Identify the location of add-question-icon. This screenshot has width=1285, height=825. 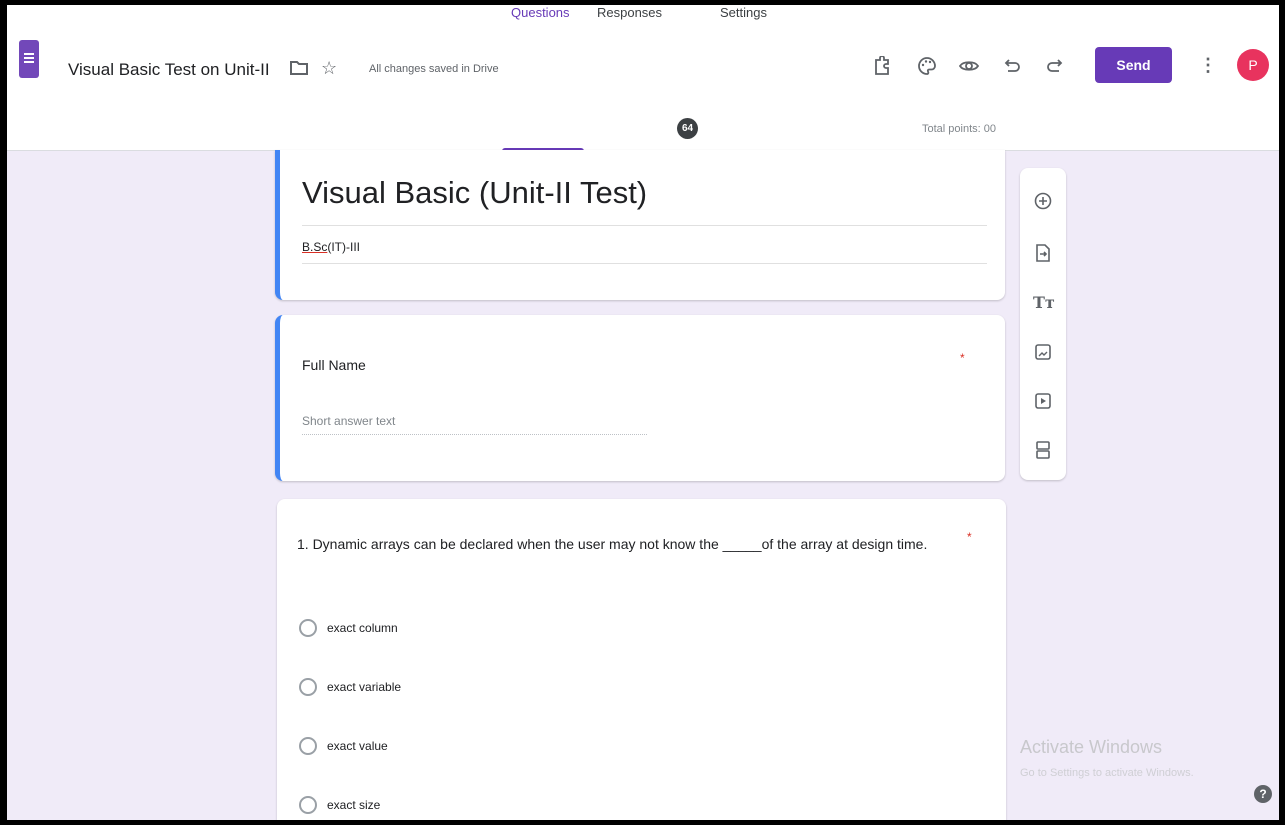
(1043, 201).